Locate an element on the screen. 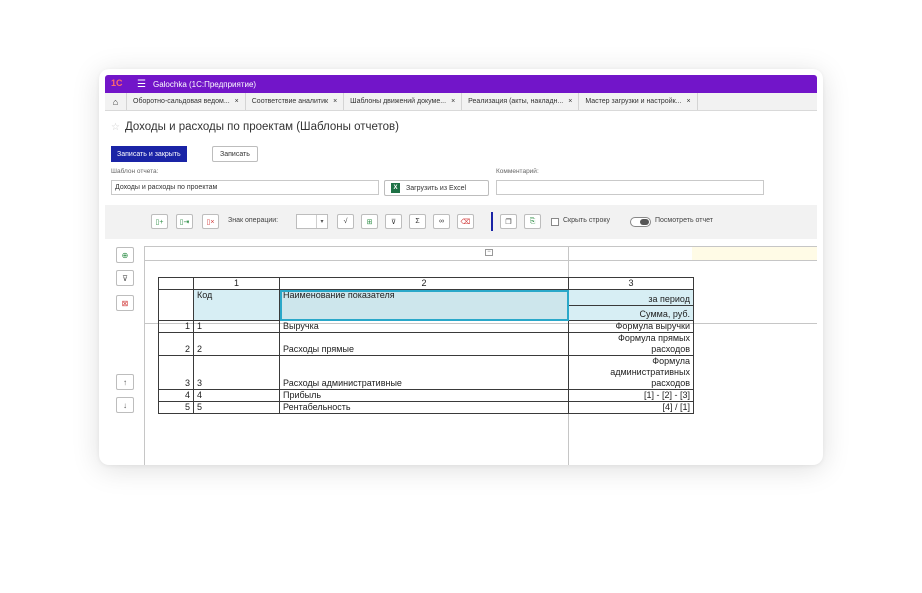 Image resolution: width=922 pixels, height=593 pixels. table-row: 5 5 Рентабельность [4] / [1] is located at coordinates (426, 407).